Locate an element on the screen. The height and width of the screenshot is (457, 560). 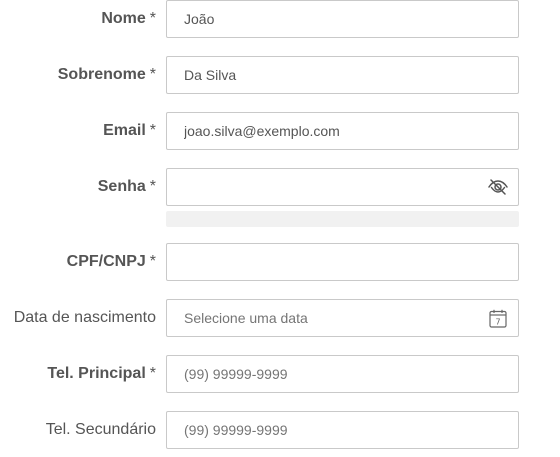
eye-slash-icon is located at coordinates (498, 187).